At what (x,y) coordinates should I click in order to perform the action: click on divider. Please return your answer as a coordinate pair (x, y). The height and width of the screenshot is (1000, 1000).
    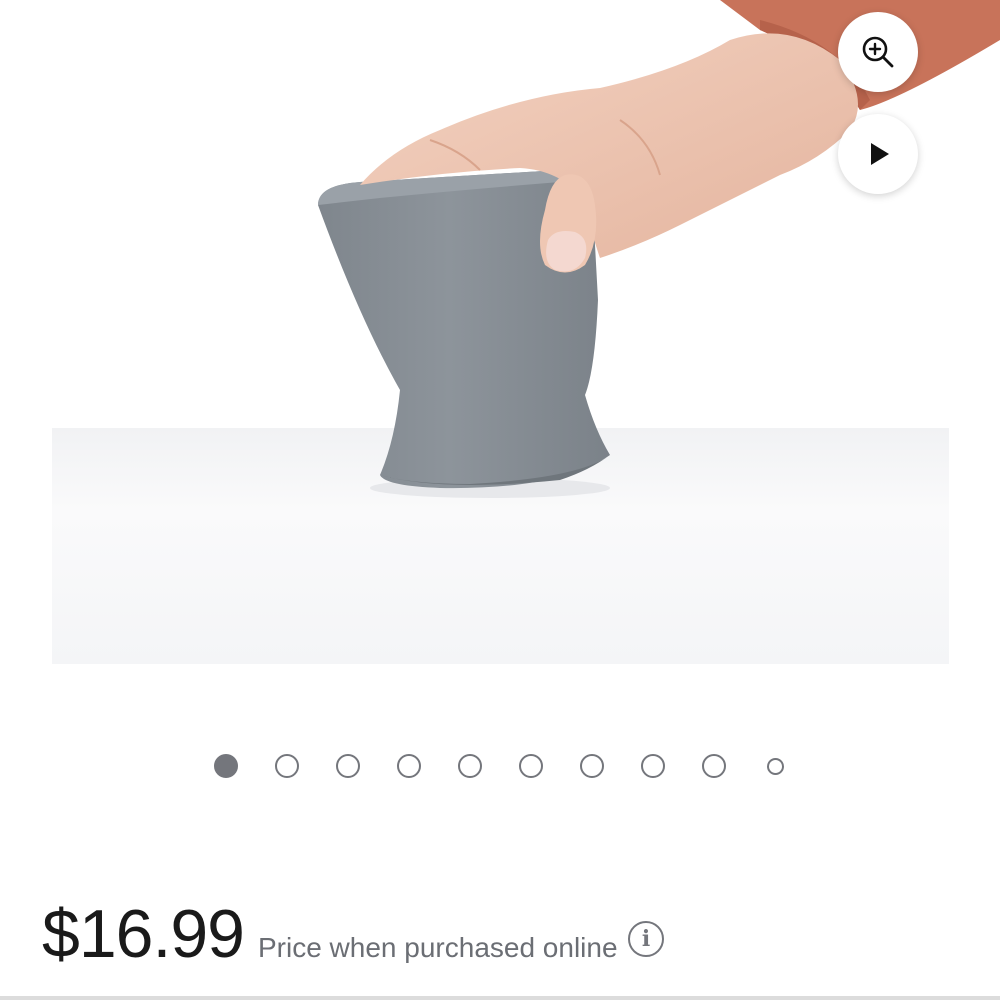
    Looking at the image, I should click on (500, 998).